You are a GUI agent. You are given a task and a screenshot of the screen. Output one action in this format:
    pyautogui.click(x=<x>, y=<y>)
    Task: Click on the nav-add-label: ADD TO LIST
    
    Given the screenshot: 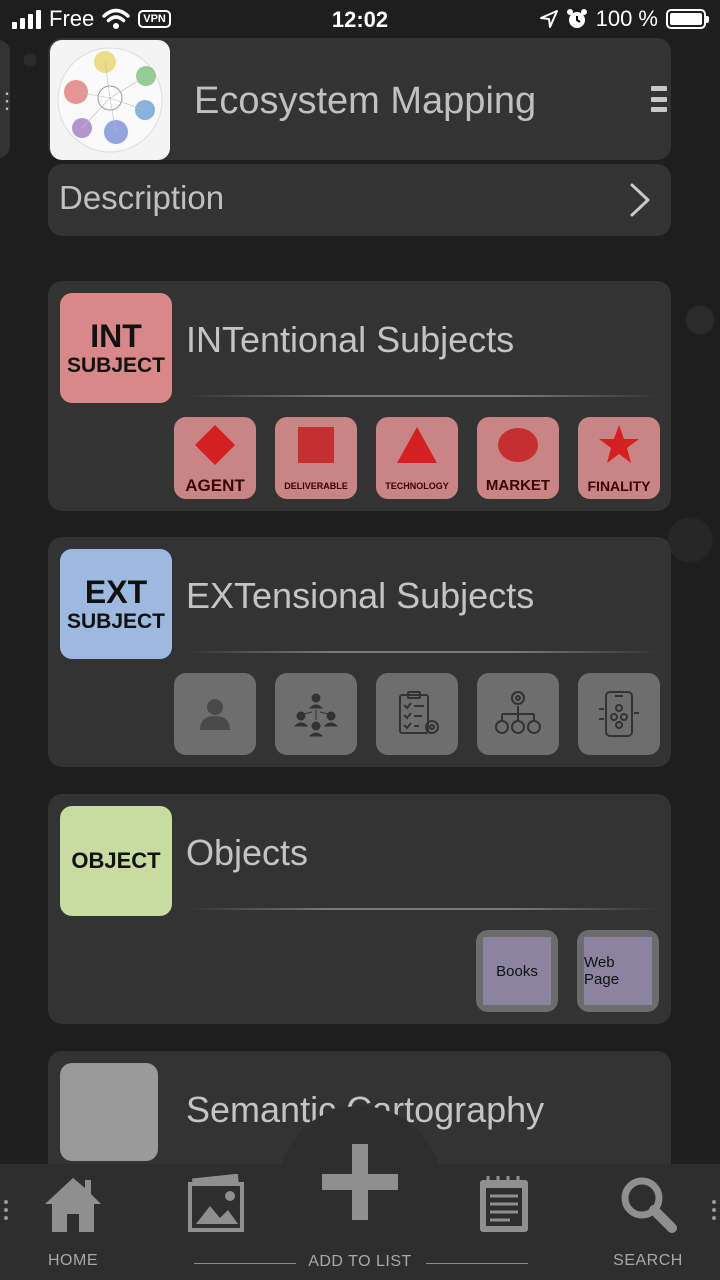 What is the action you would take?
    pyautogui.click(x=360, y=1261)
    